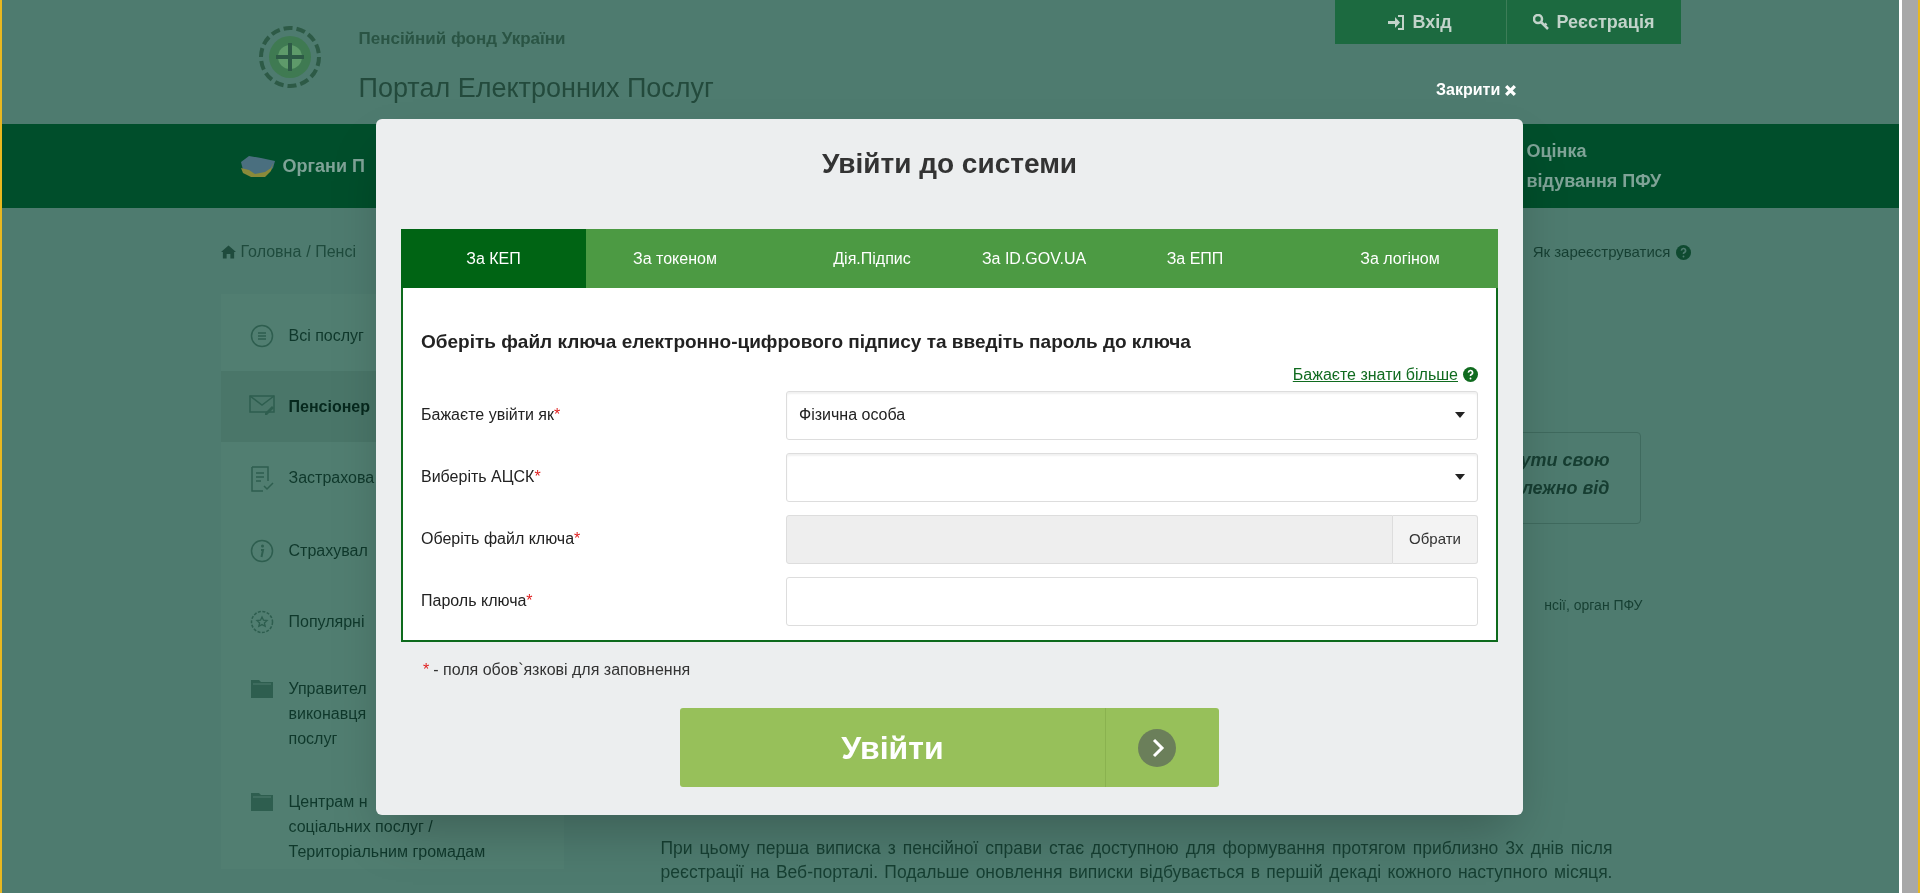  What do you see at coordinates (949, 164) in the screenshot?
I see `dialog-title: Увійти до системи` at bounding box center [949, 164].